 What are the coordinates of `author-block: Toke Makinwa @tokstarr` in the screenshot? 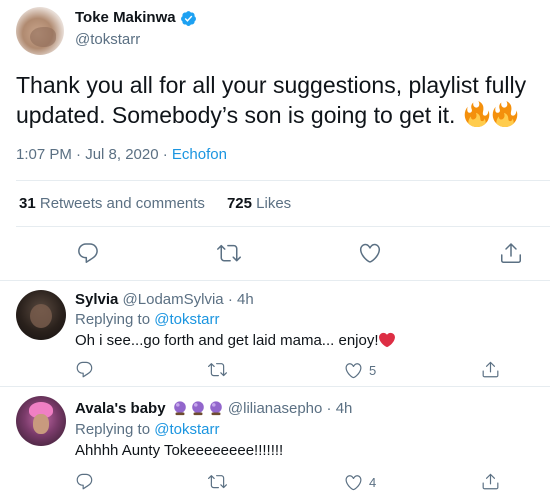 It's located at (136, 29).